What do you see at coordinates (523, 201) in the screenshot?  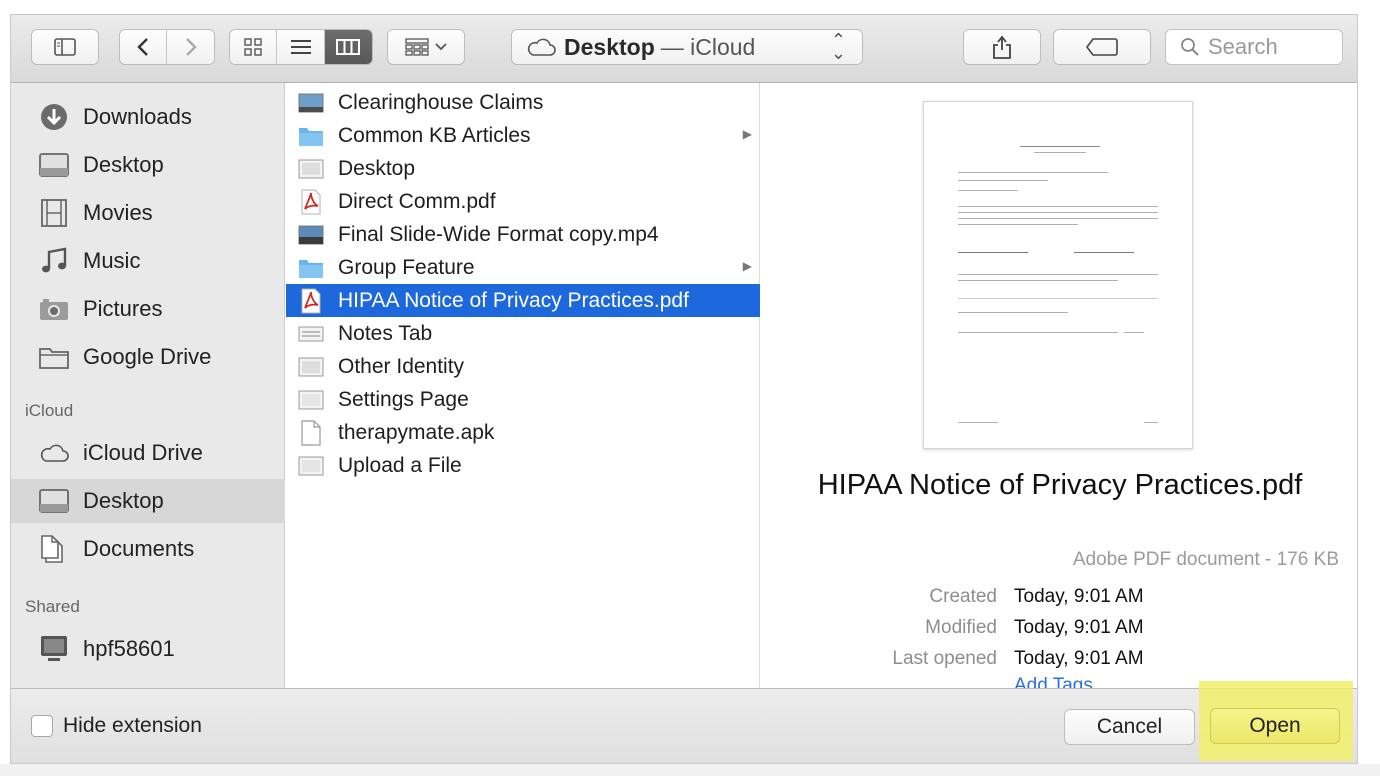 I see `file-row: Direct Comm.pdf` at bounding box center [523, 201].